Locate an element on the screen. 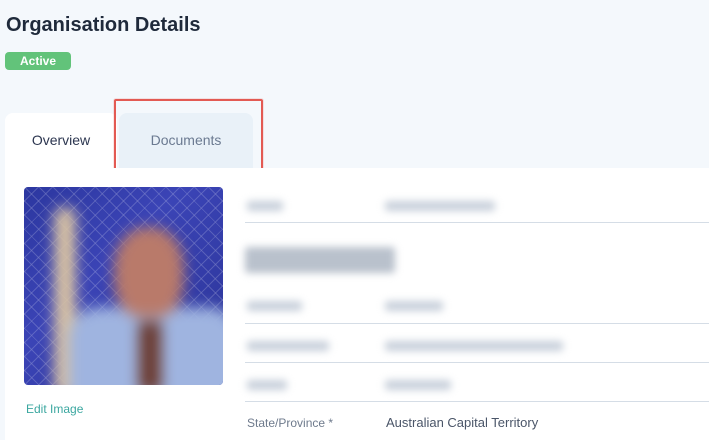  state-province-label: State/Province * is located at coordinates (290, 423).